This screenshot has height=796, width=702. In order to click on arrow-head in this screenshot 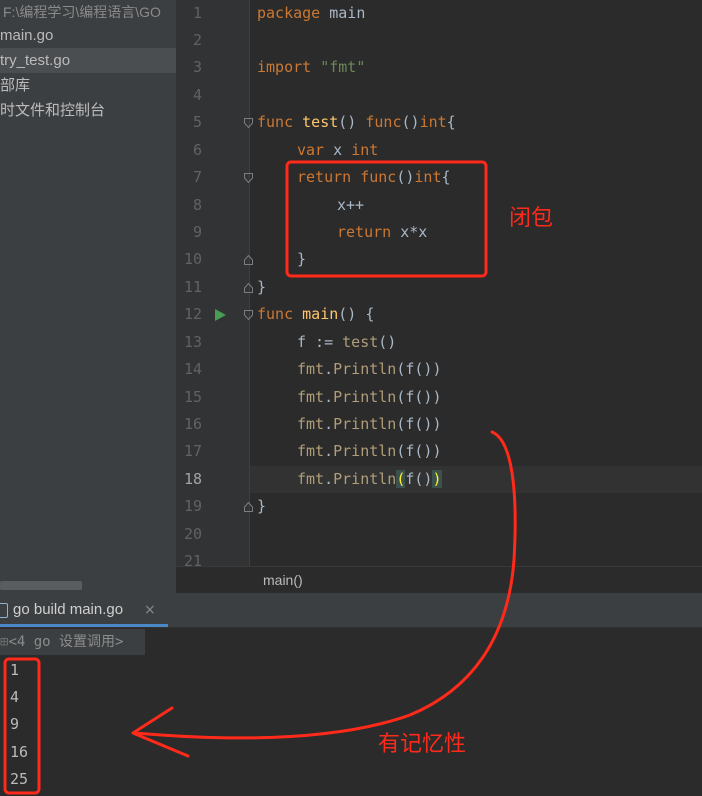, I will do `click(160, 732)`.